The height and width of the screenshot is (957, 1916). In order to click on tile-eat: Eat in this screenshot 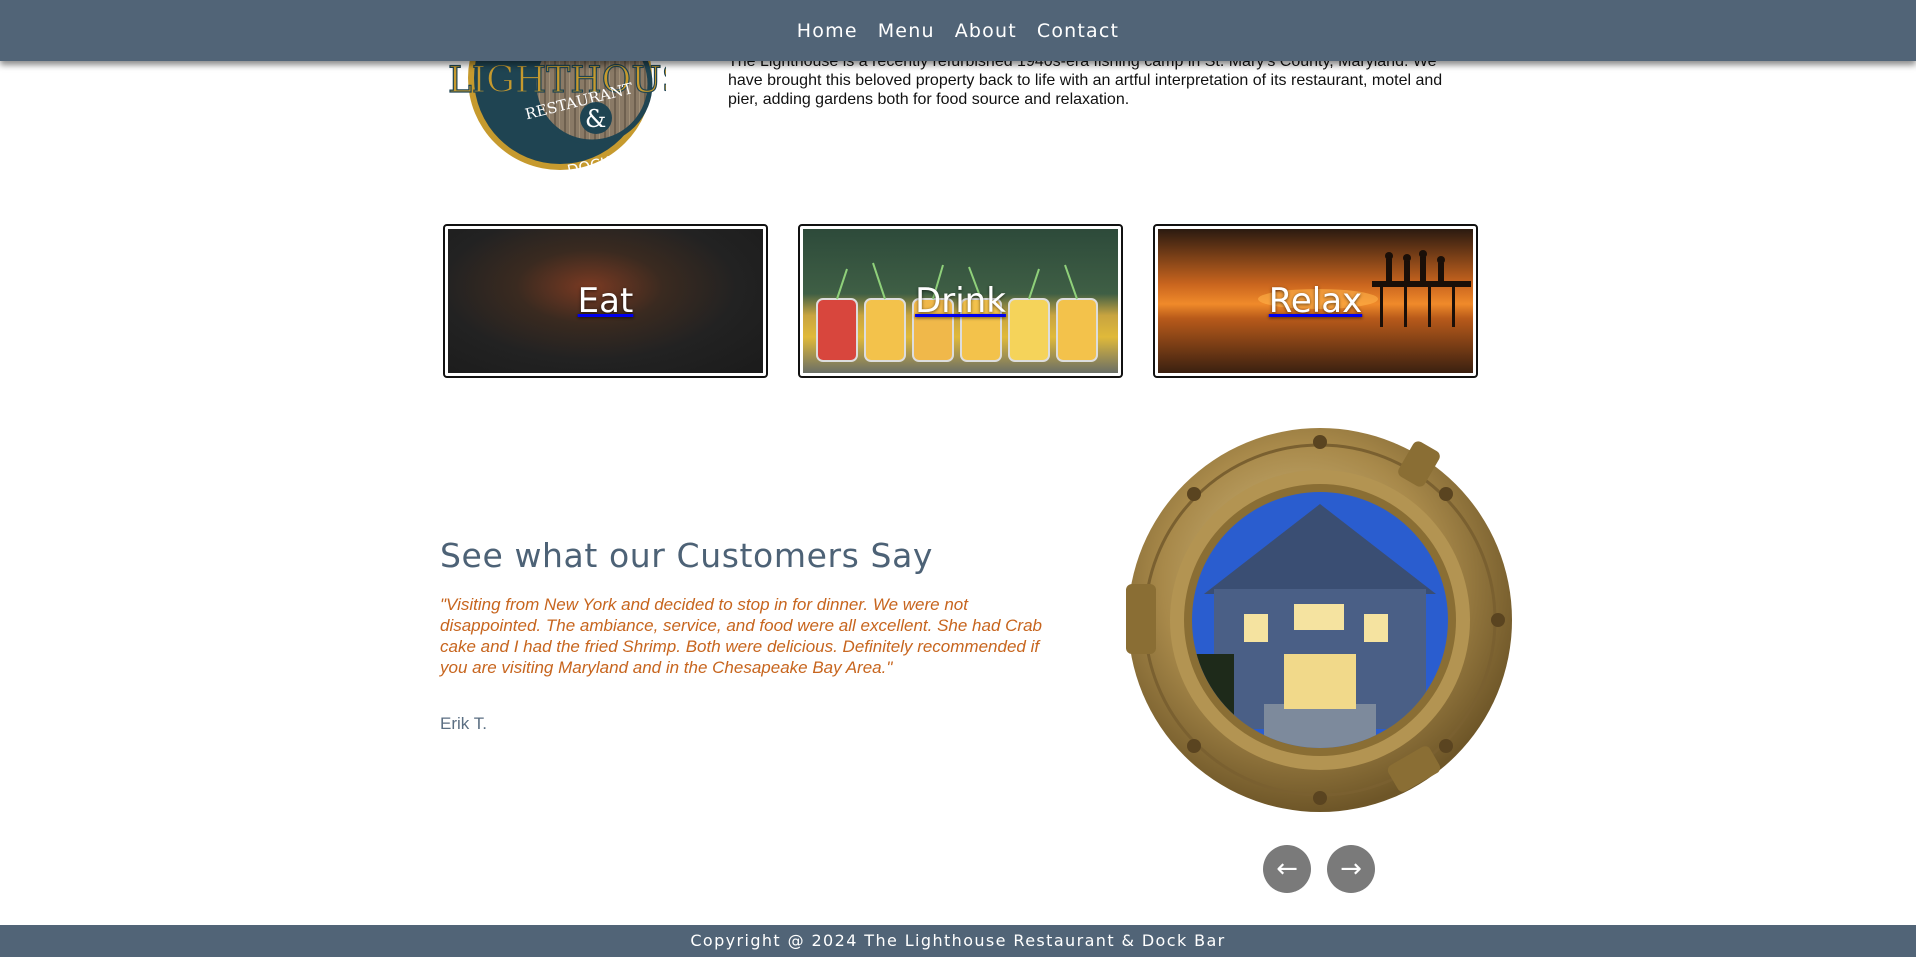, I will do `click(605, 301)`.